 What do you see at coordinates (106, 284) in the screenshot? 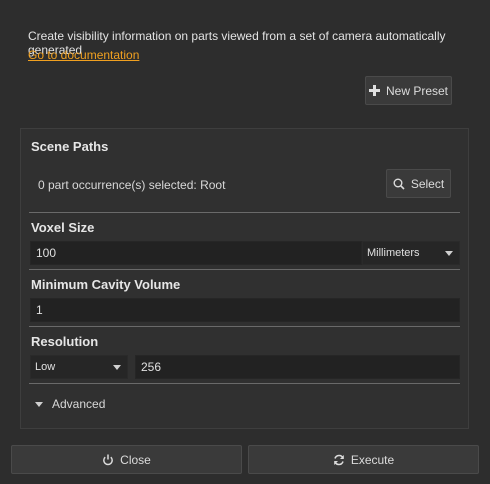
I see `min-cavity-title: Minimum Cavity Volume` at bounding box center [106, 284].